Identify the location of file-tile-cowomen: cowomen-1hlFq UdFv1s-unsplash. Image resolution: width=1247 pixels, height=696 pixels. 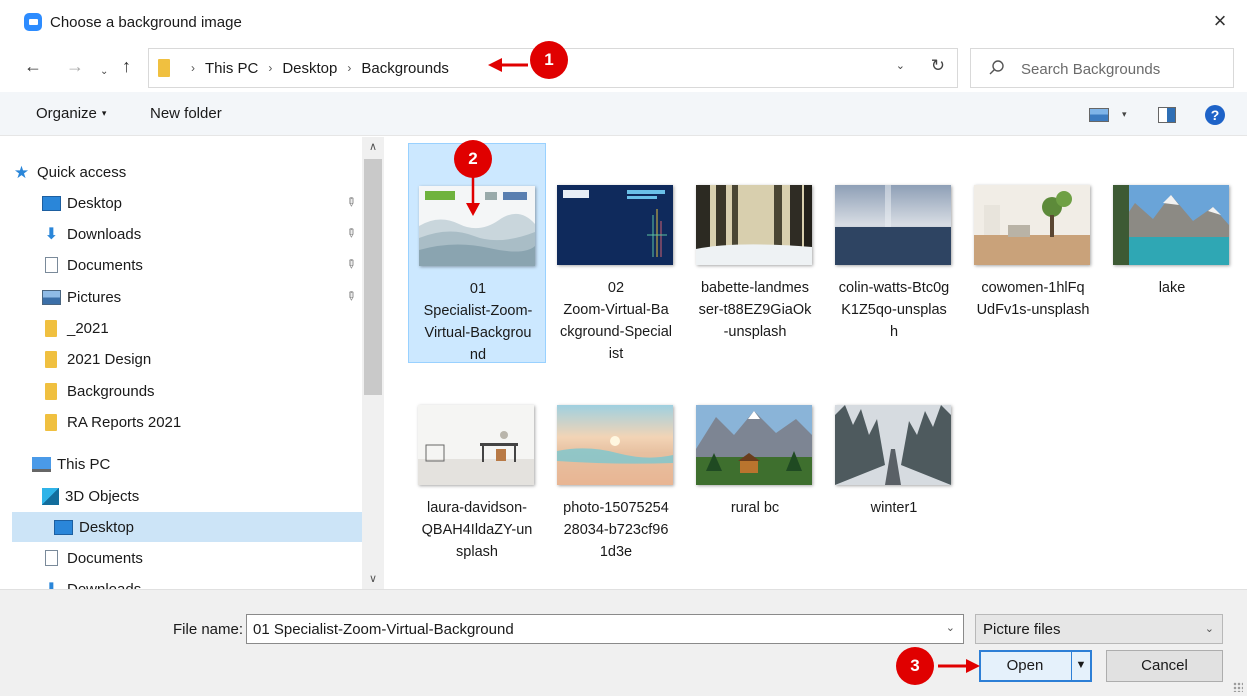
(1033, 253).